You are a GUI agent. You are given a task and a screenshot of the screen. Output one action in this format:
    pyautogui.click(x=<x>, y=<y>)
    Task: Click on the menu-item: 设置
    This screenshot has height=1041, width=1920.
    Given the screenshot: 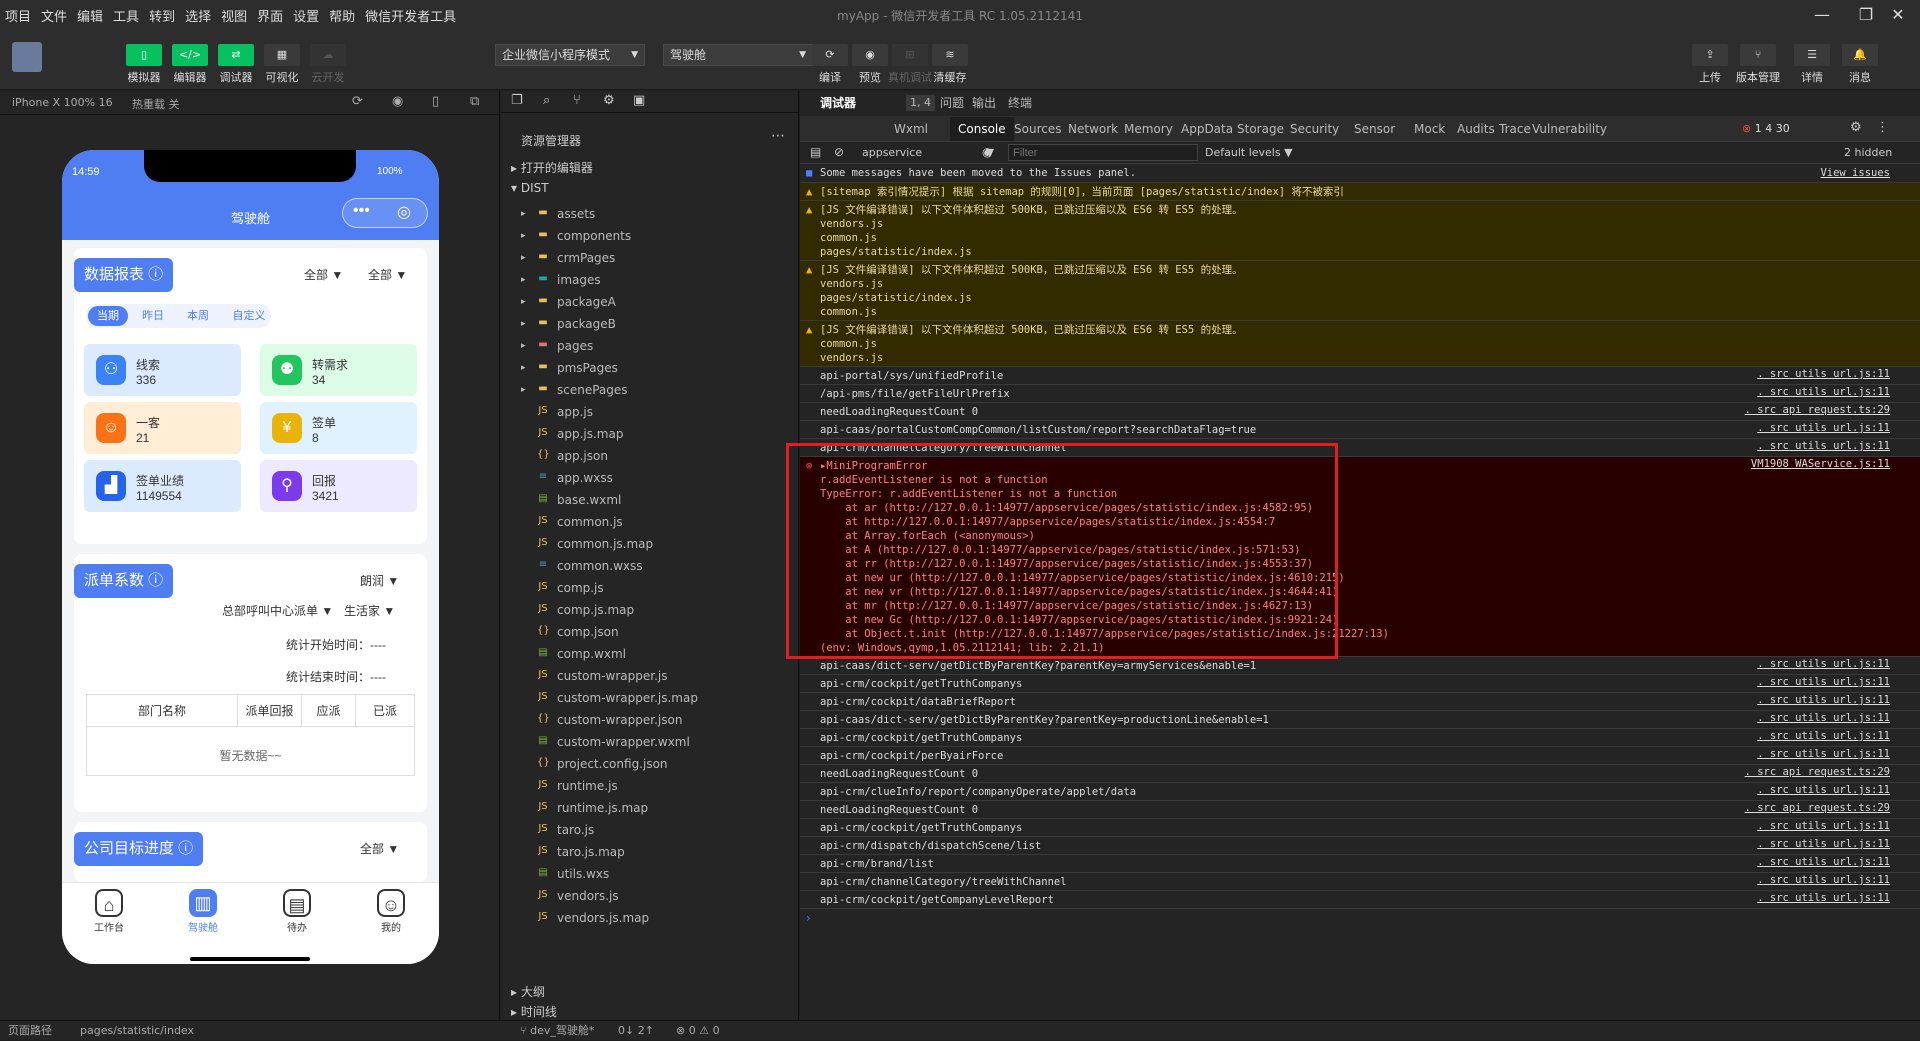 What is the action you would take?
    pyautogui.click(x=306, y=15)
    